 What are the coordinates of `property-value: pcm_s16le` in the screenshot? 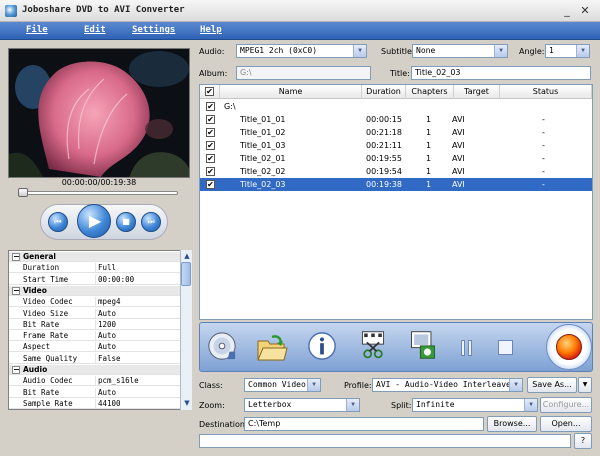 It's located at (137, 381).